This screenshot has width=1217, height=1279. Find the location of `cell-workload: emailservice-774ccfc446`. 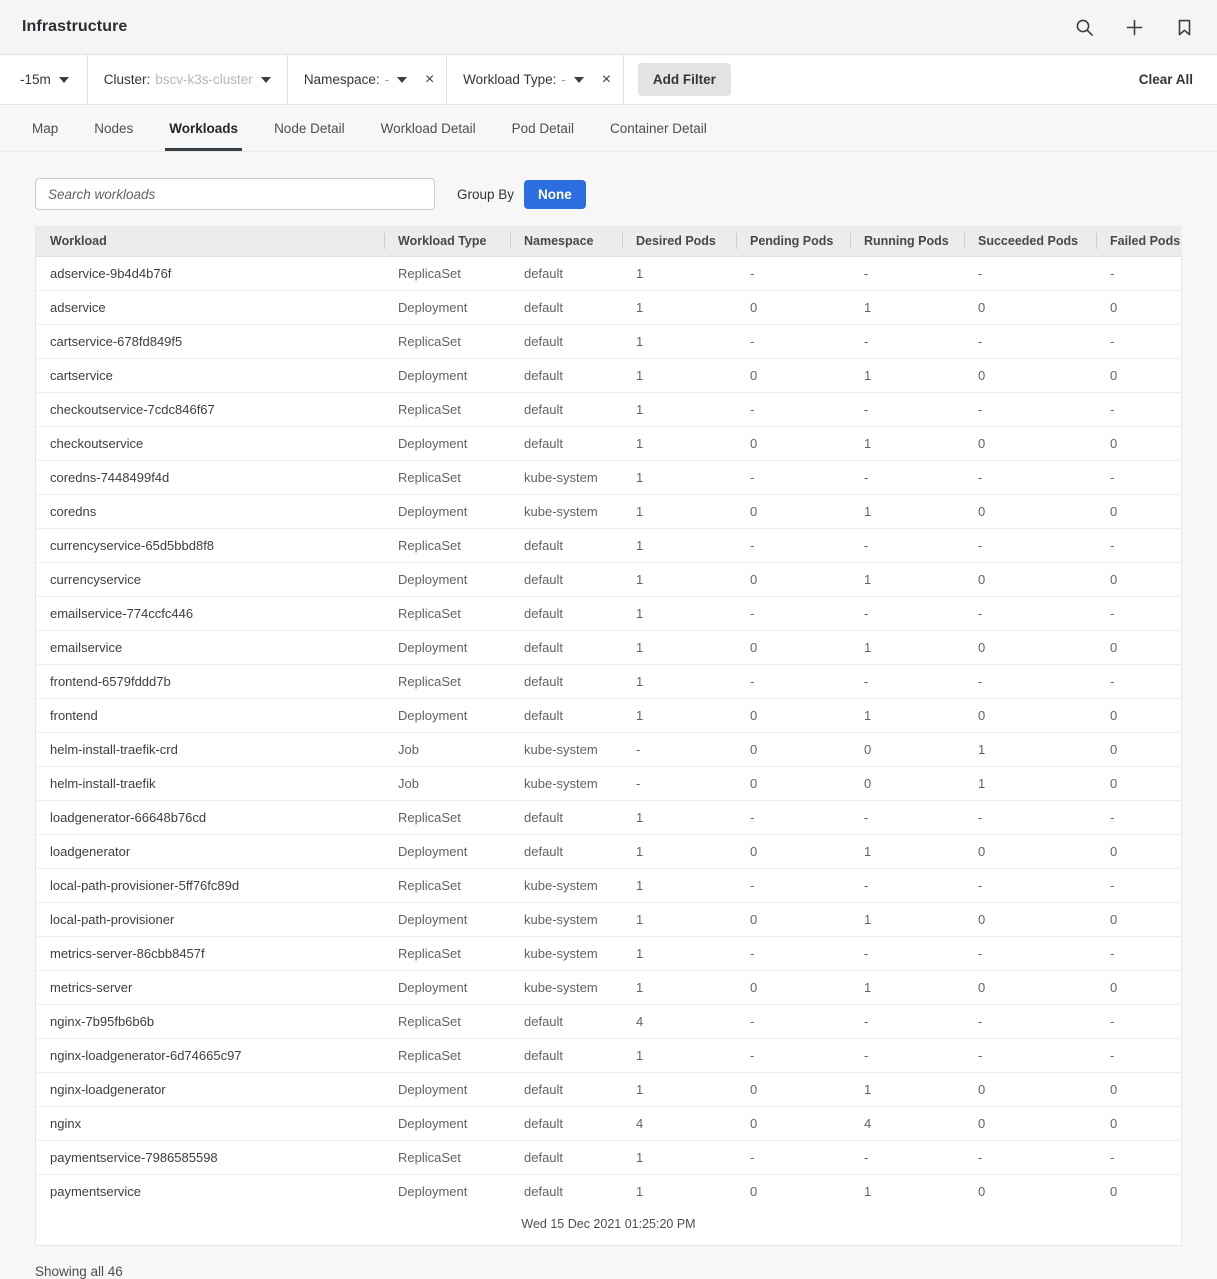

cell-workload: emailservice-774ccfc446 is located at coordinates (210, 613).